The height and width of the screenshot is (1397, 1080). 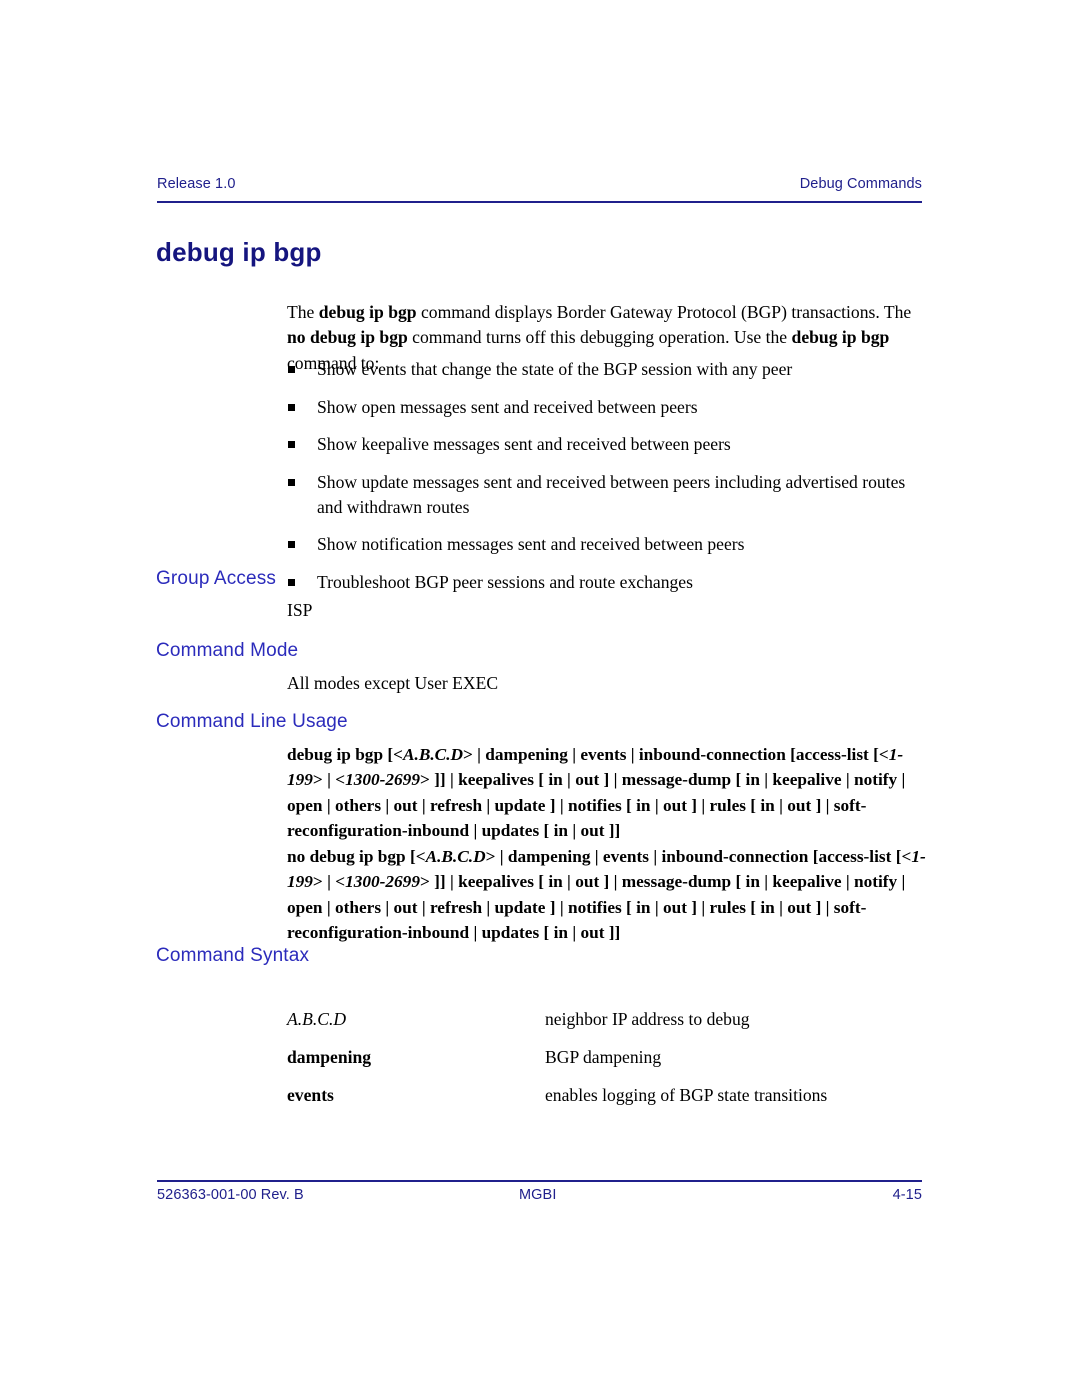 I want to click on table-row: A.B.C.D neighbor IP address to debug, so click(x=605, y=1019).